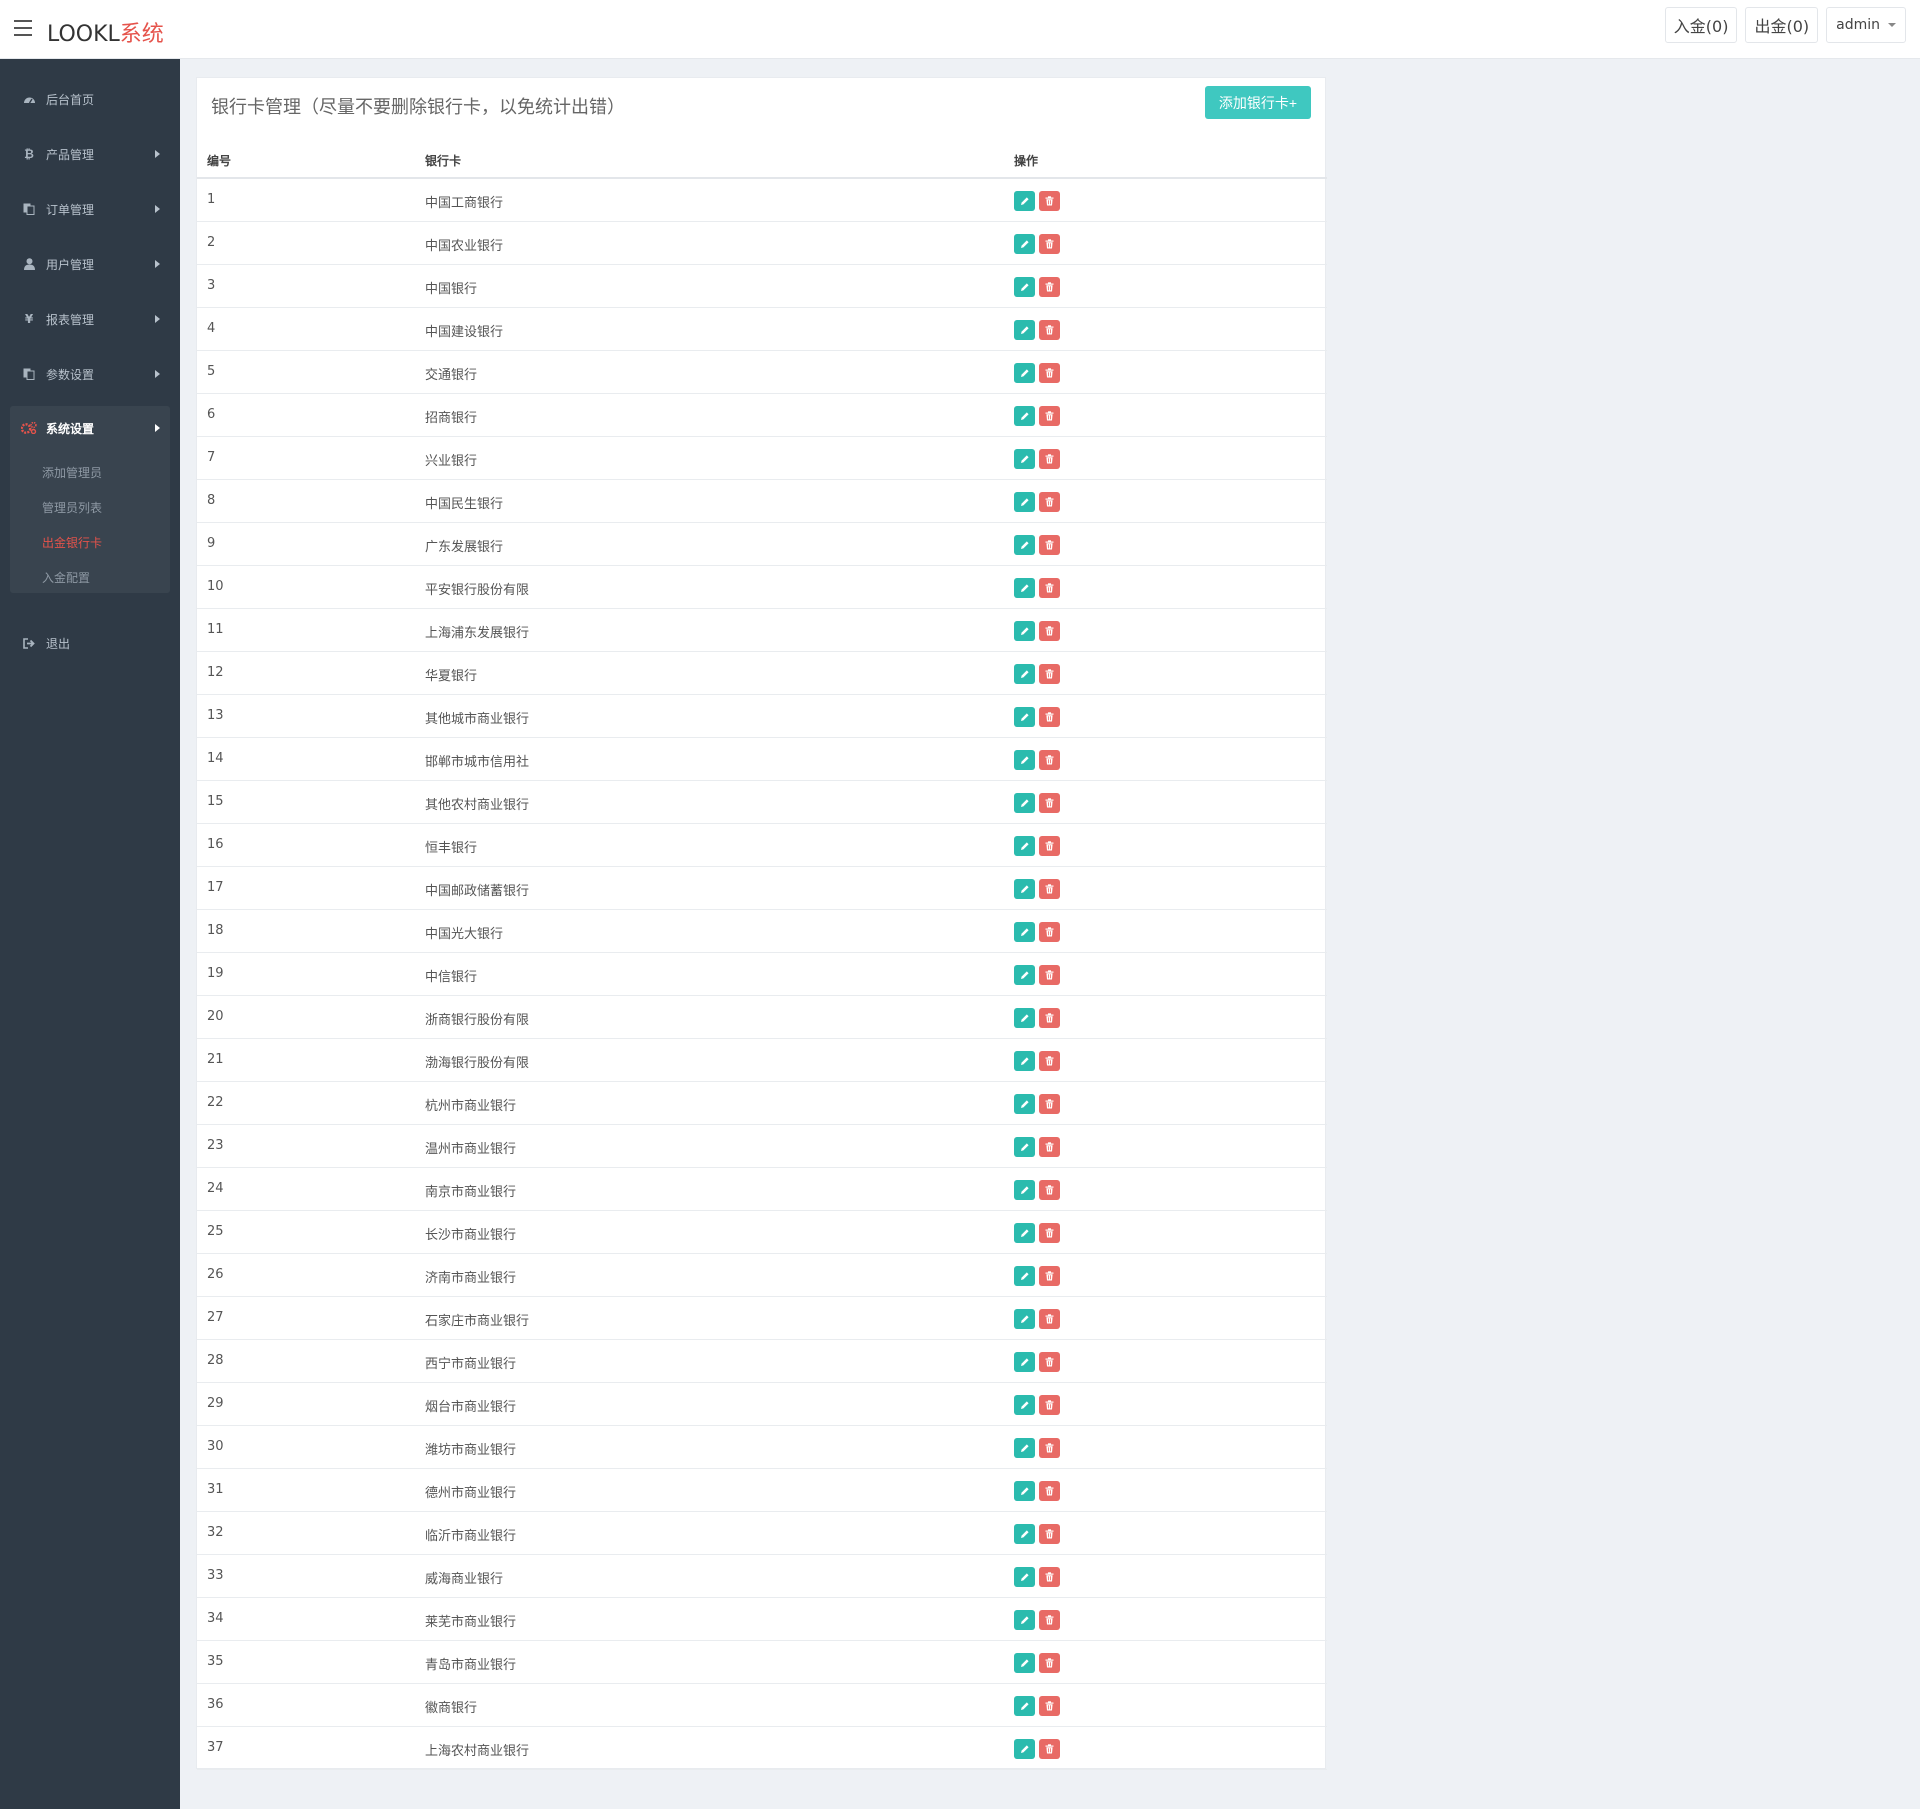  What do you see at coordinates (90, 428) in the screenshot?
I see `sidebar-item-system-settings: 系统设置` at bounding box center [90, 428].